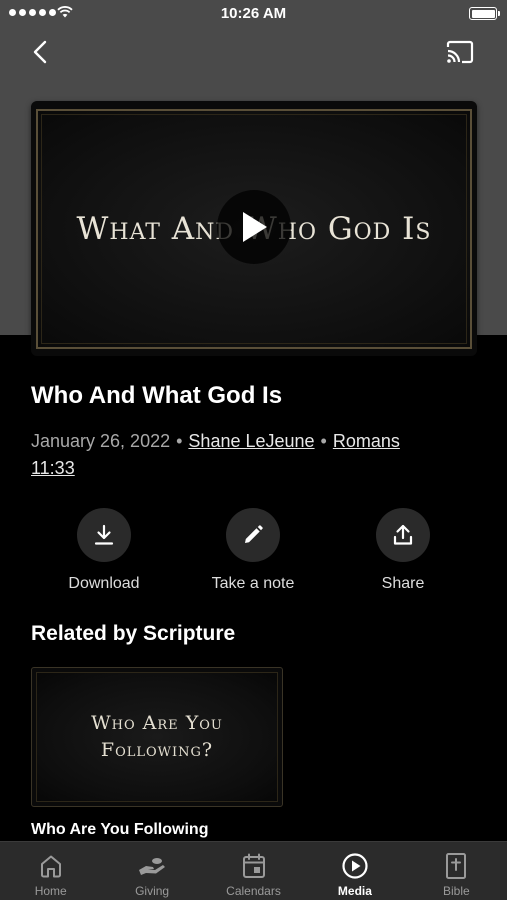 This screenshot has height=900, width=507. I want to click on tab-bar: Home Giving Calendars Media Bible, so click(253, 870).